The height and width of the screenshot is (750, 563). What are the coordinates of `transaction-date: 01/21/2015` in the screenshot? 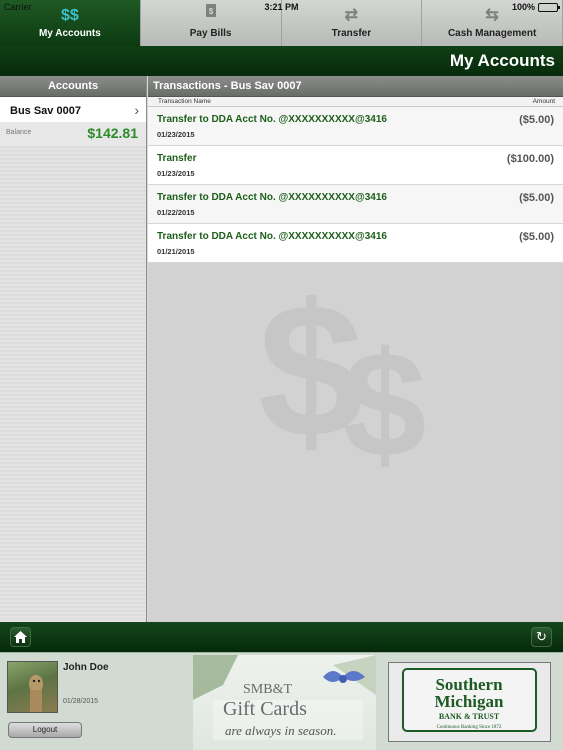 It's located at (176, 251).